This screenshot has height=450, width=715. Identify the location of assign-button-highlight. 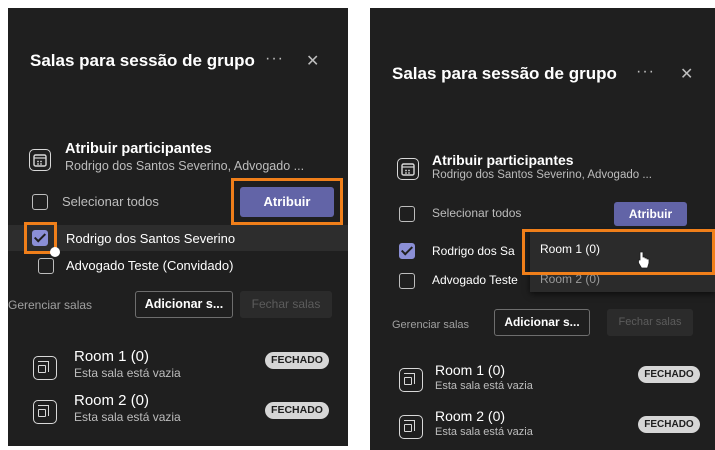
(287, 201).